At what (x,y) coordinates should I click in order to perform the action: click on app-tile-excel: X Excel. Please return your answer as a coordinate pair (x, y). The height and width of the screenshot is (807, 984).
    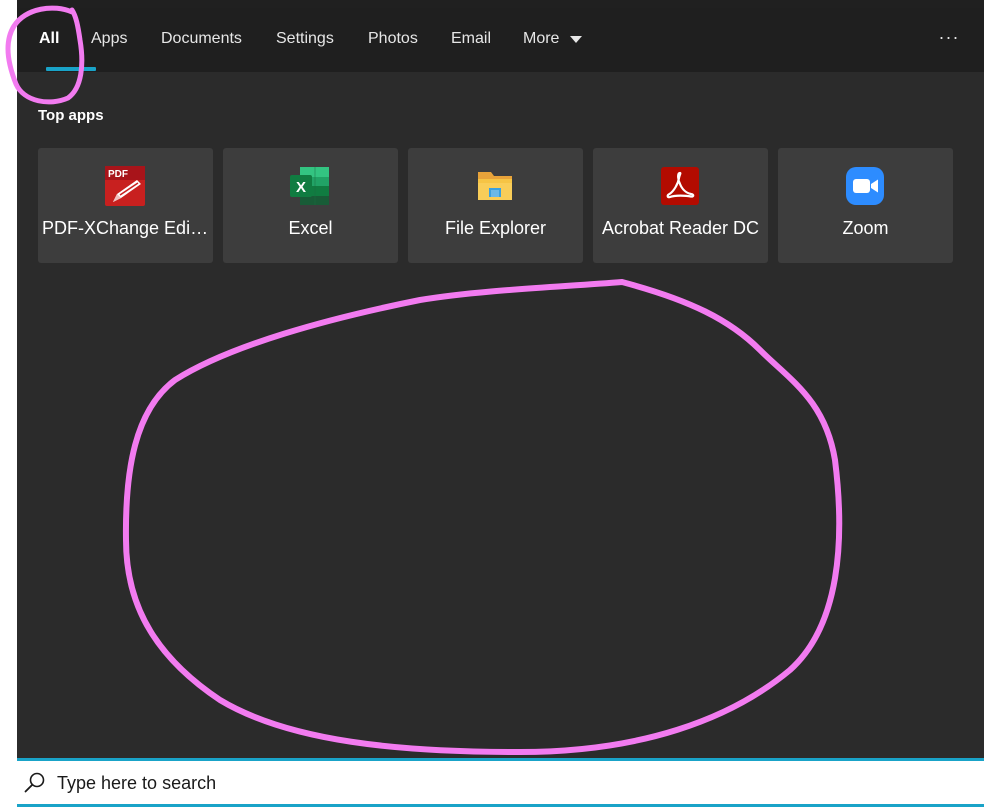
    Looking at the image, I should click on (310, 205).